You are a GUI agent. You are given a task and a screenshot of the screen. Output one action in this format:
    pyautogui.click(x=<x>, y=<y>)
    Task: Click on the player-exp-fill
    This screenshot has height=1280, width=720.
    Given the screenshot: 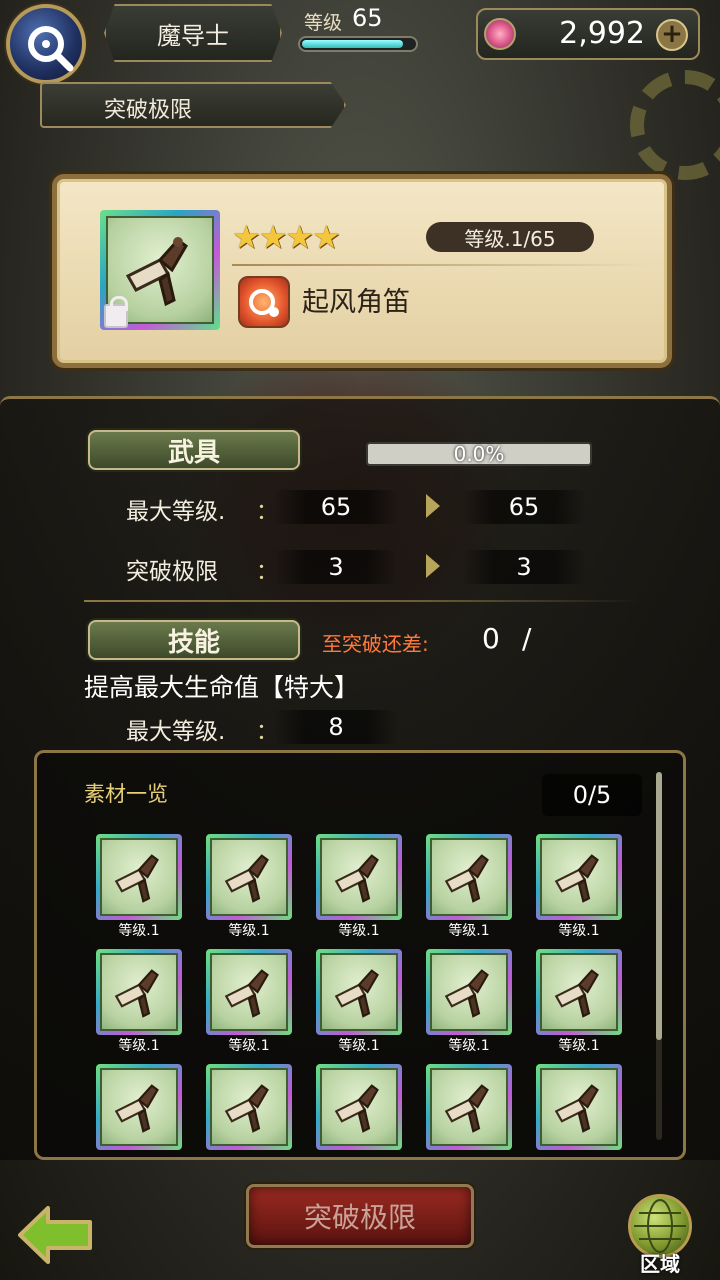 What is the action you would take?
    pyautogui.click(x=352, y=44)
    